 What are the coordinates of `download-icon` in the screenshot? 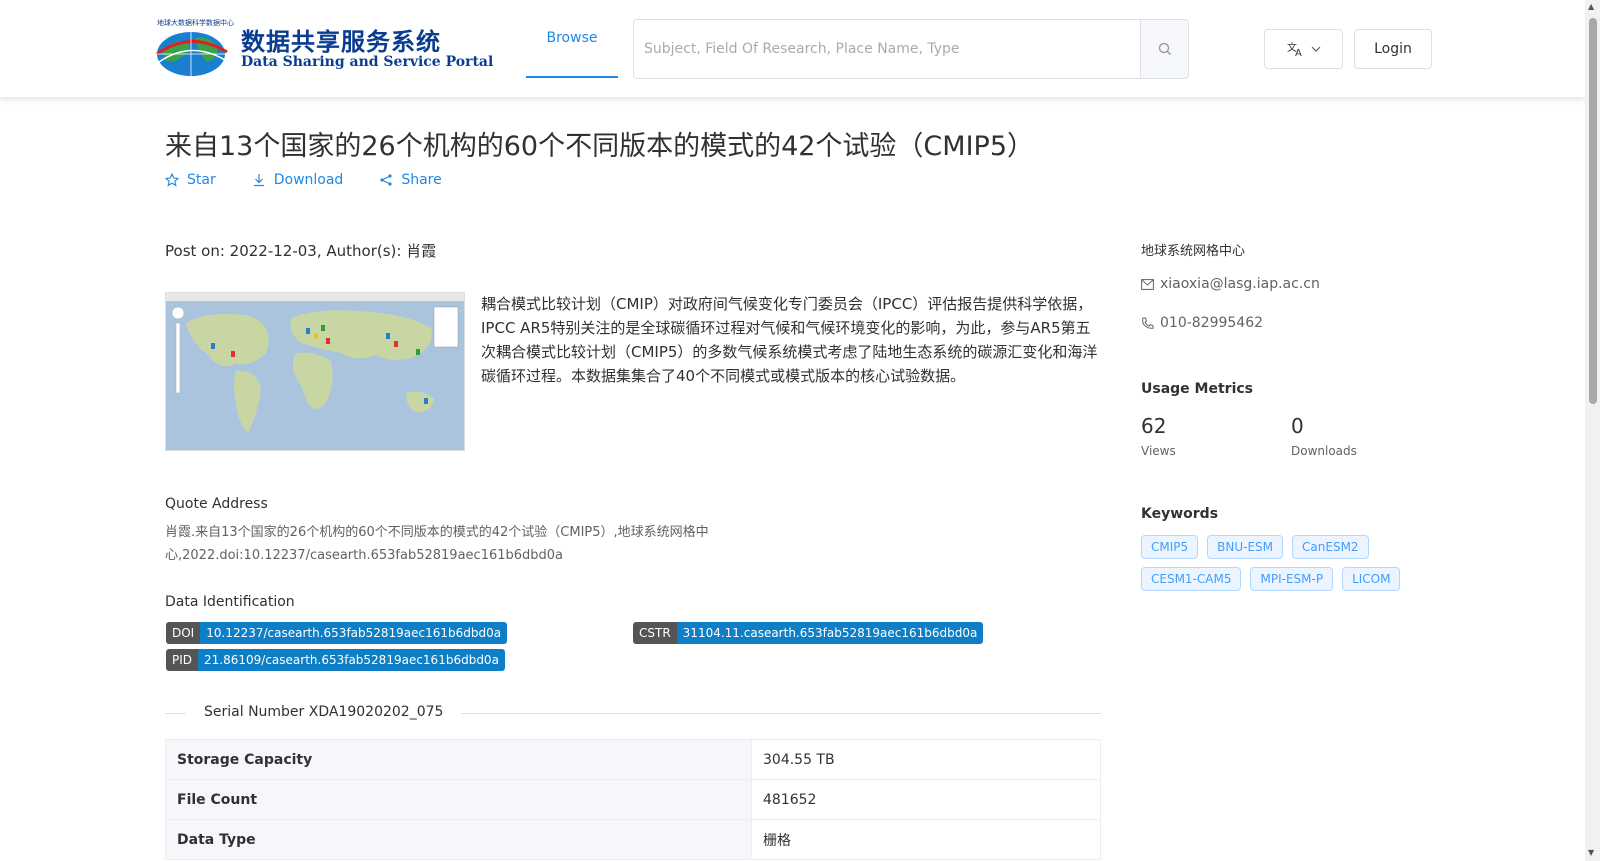 It's located at (258, 180).